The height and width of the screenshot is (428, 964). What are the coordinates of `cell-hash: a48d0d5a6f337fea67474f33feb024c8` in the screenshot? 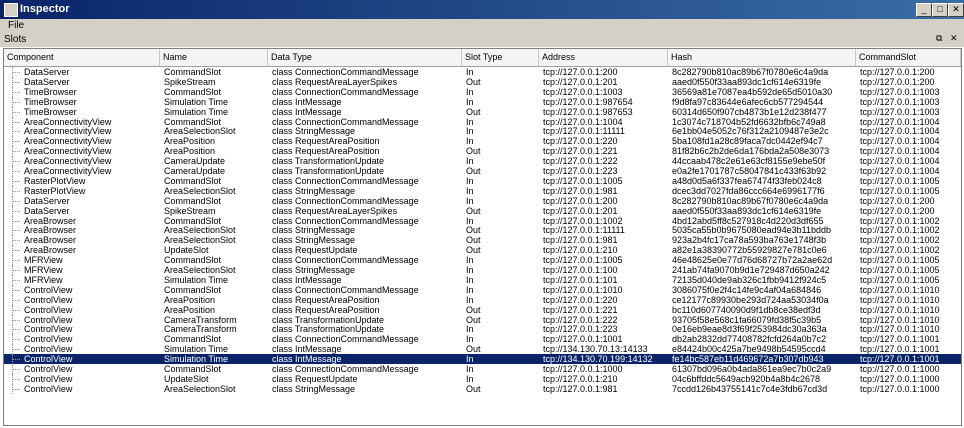 It's located at (747, 180).